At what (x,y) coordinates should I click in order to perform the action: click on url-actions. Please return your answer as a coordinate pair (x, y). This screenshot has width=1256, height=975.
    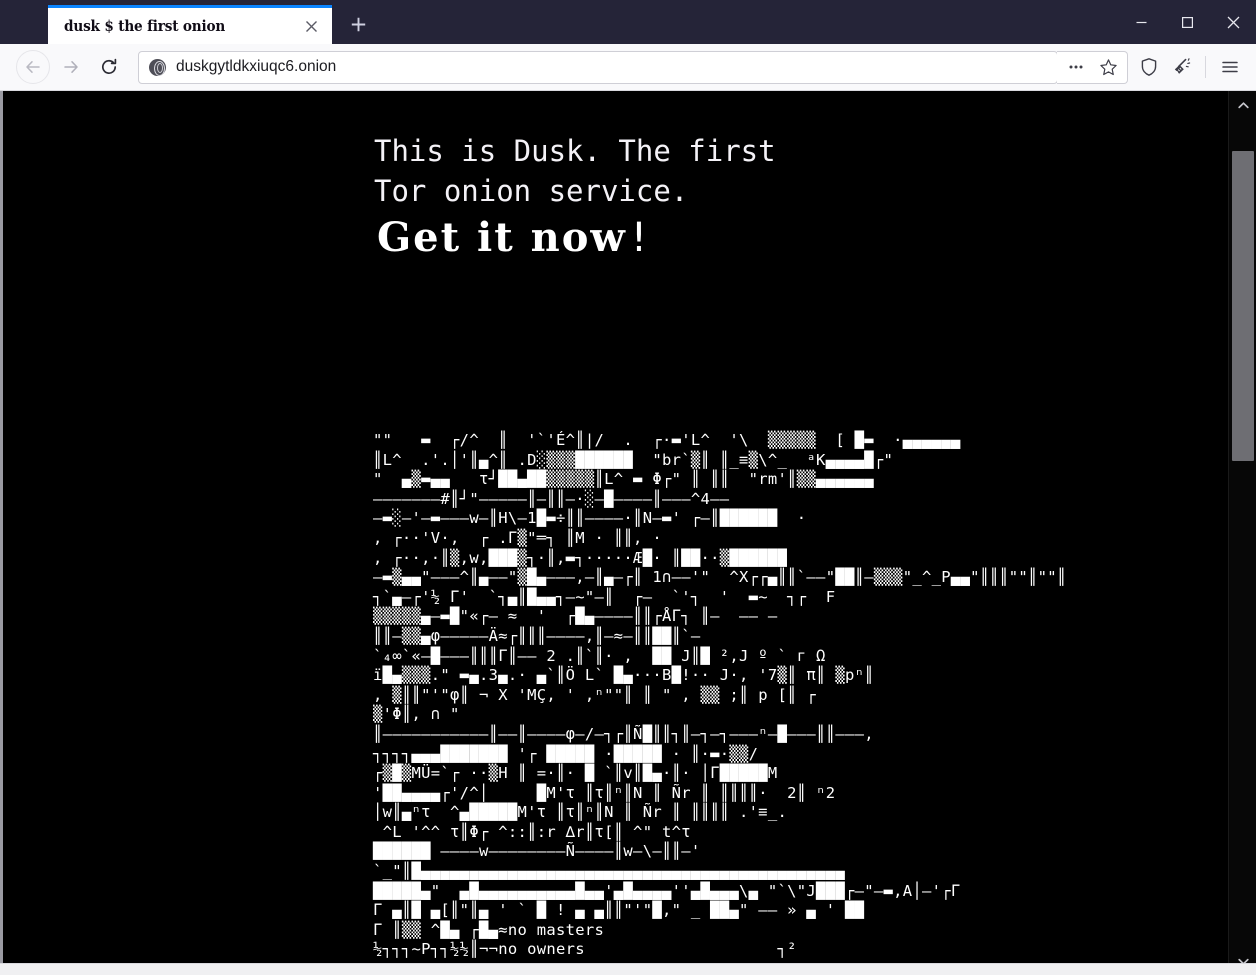
    Looking at the image, I should click on (1092, 67).